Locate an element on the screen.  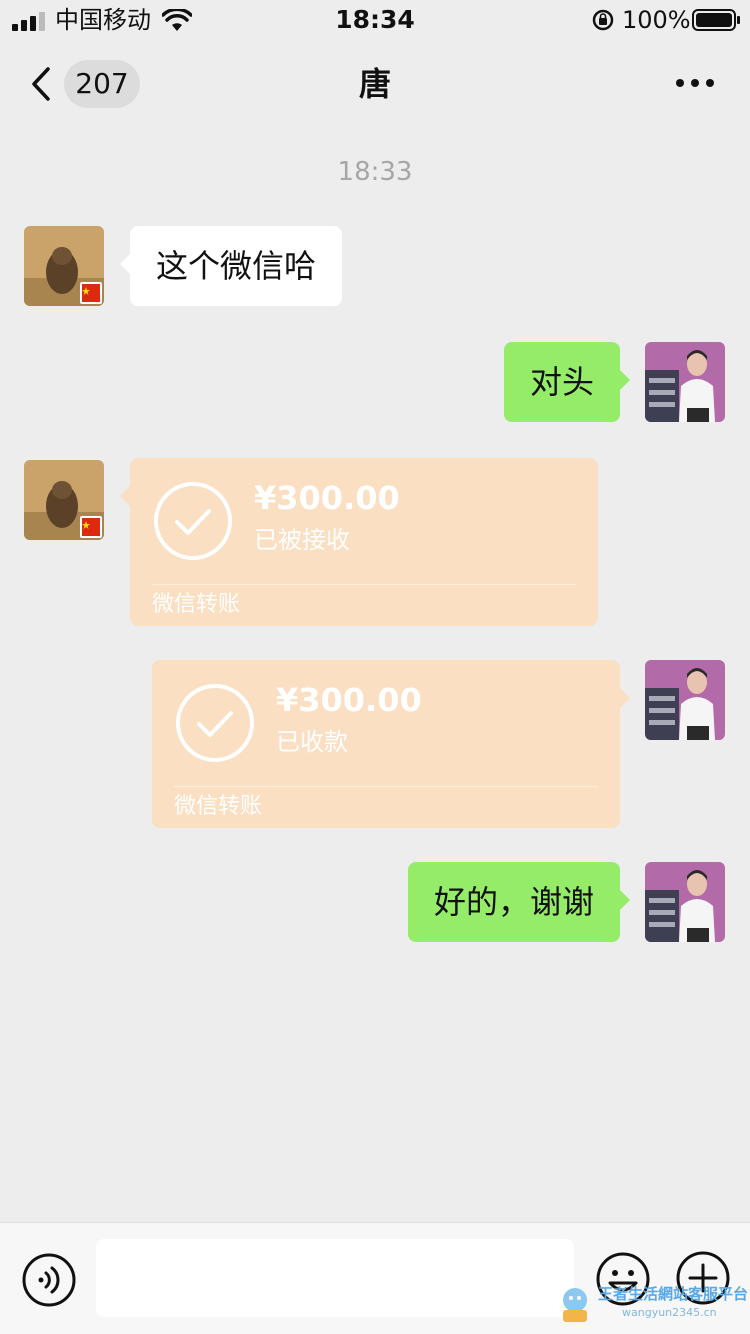
transfer-status: 已收款 is located at coordinates (312, 742).